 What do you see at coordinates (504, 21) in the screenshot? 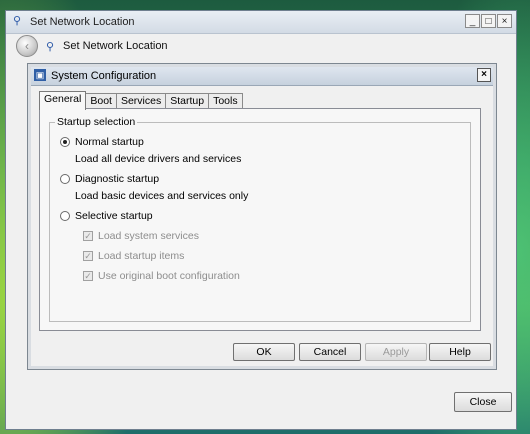
I see `close-window-button: ×` at bounding box center [504, 21].